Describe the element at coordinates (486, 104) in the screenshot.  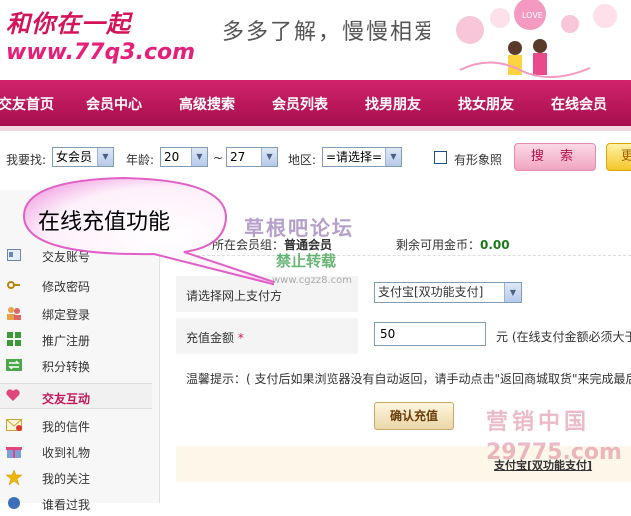
I see `nav-find-girlfriend: 找女朋友` at that location.